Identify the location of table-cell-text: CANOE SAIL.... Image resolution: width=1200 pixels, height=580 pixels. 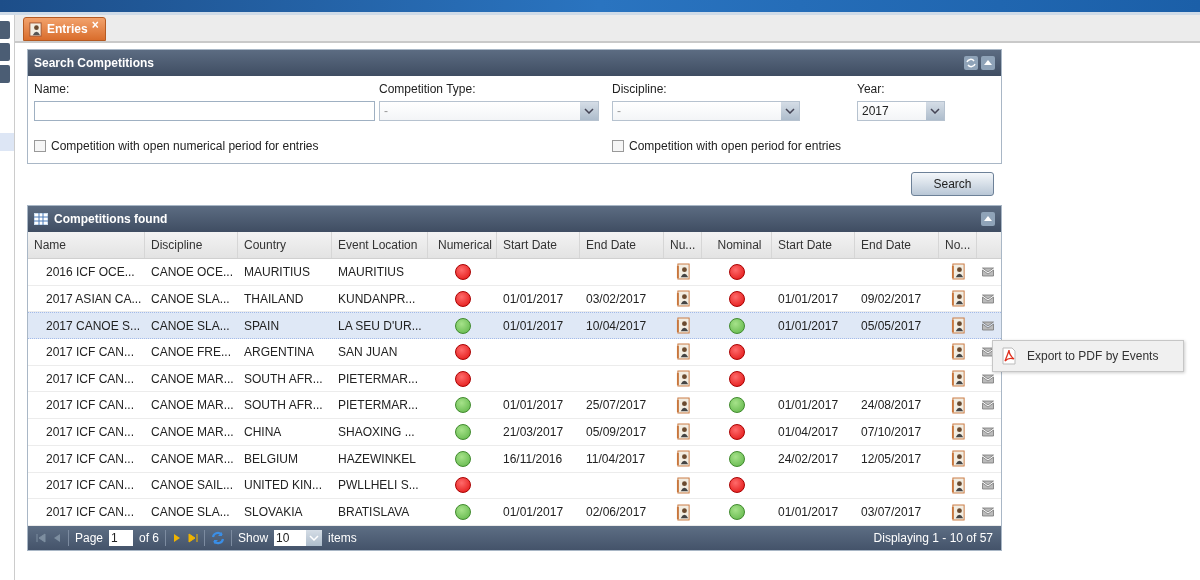
(192, 486).